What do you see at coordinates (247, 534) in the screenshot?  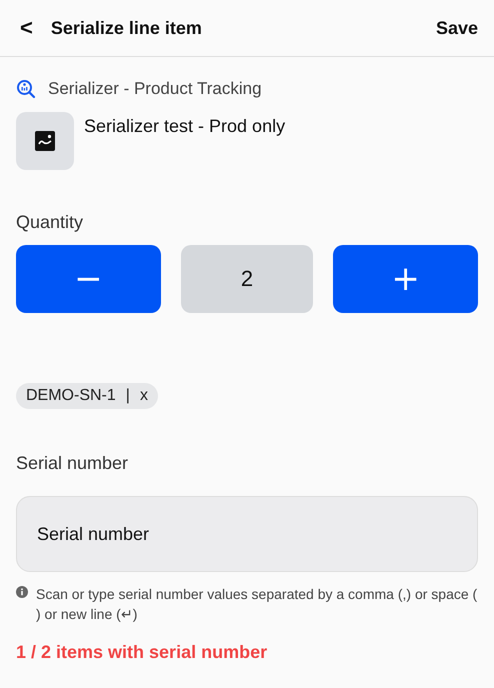 I see `serial-number-field: Serial number` at bounding box center [247, 534].